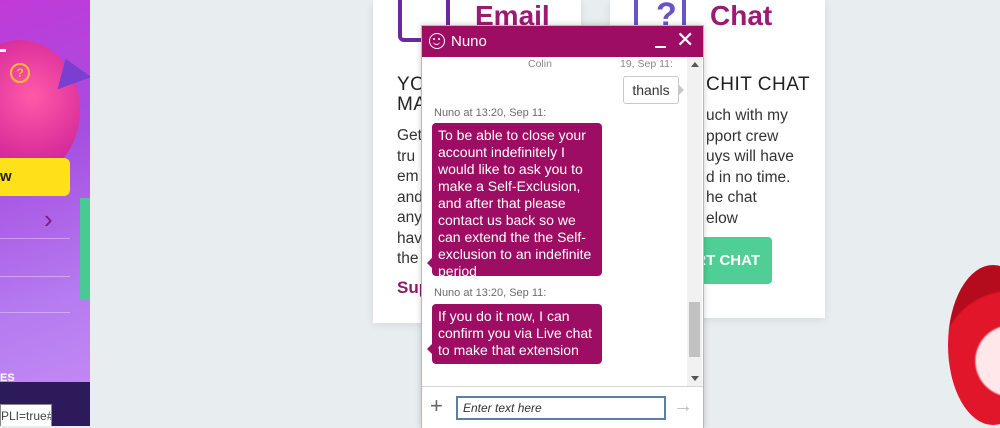  I want to click on message-meta: 19, Sep 11:, so click(646, 64).